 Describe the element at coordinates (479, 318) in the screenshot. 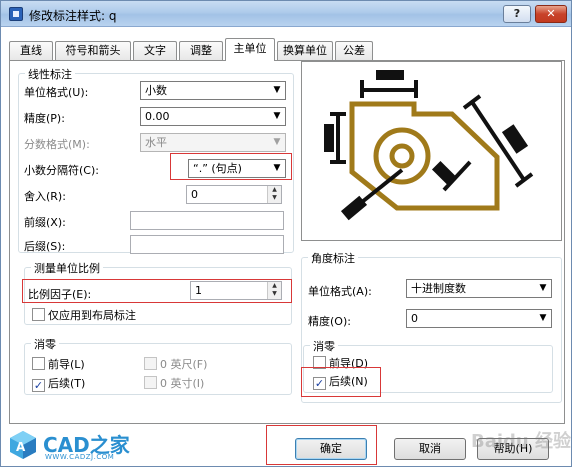

I see `angular-precision-select: 0 ▼` at that location.